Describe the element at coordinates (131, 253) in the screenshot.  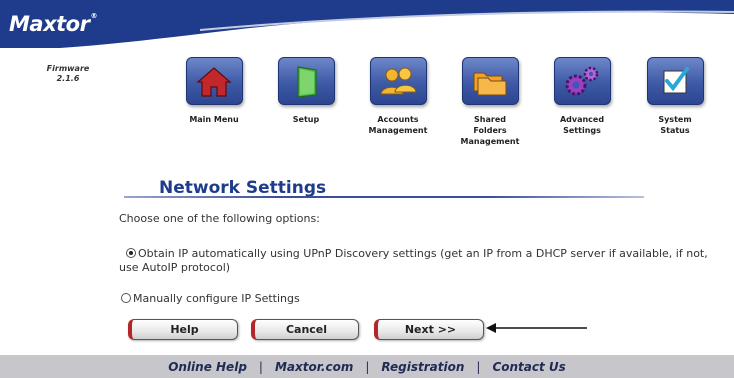
I see `radio-obtain-ip-automatically` at that location.